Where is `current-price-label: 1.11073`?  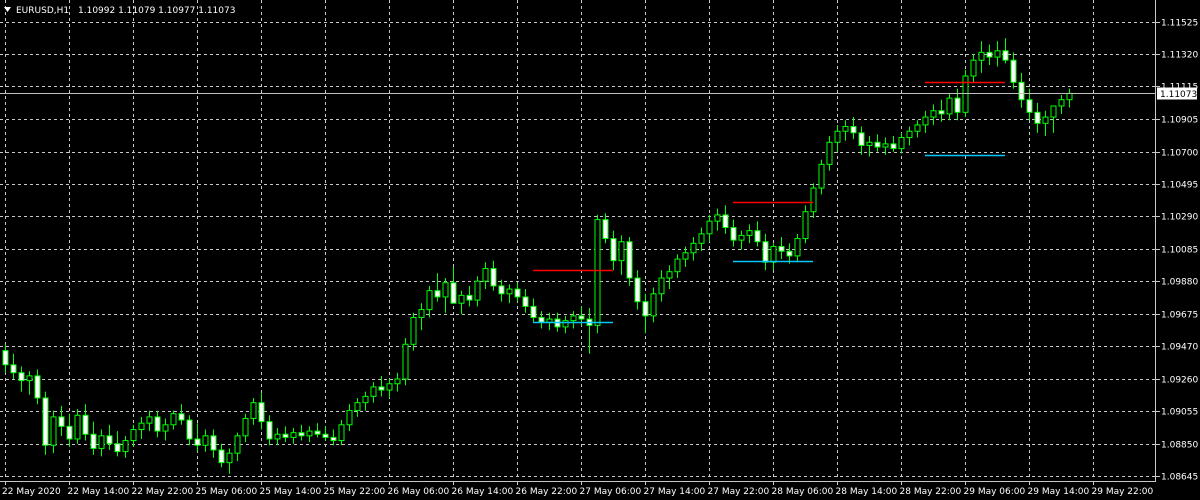 current-price-label: 1.11073 is located at coordinates (1178, 95).